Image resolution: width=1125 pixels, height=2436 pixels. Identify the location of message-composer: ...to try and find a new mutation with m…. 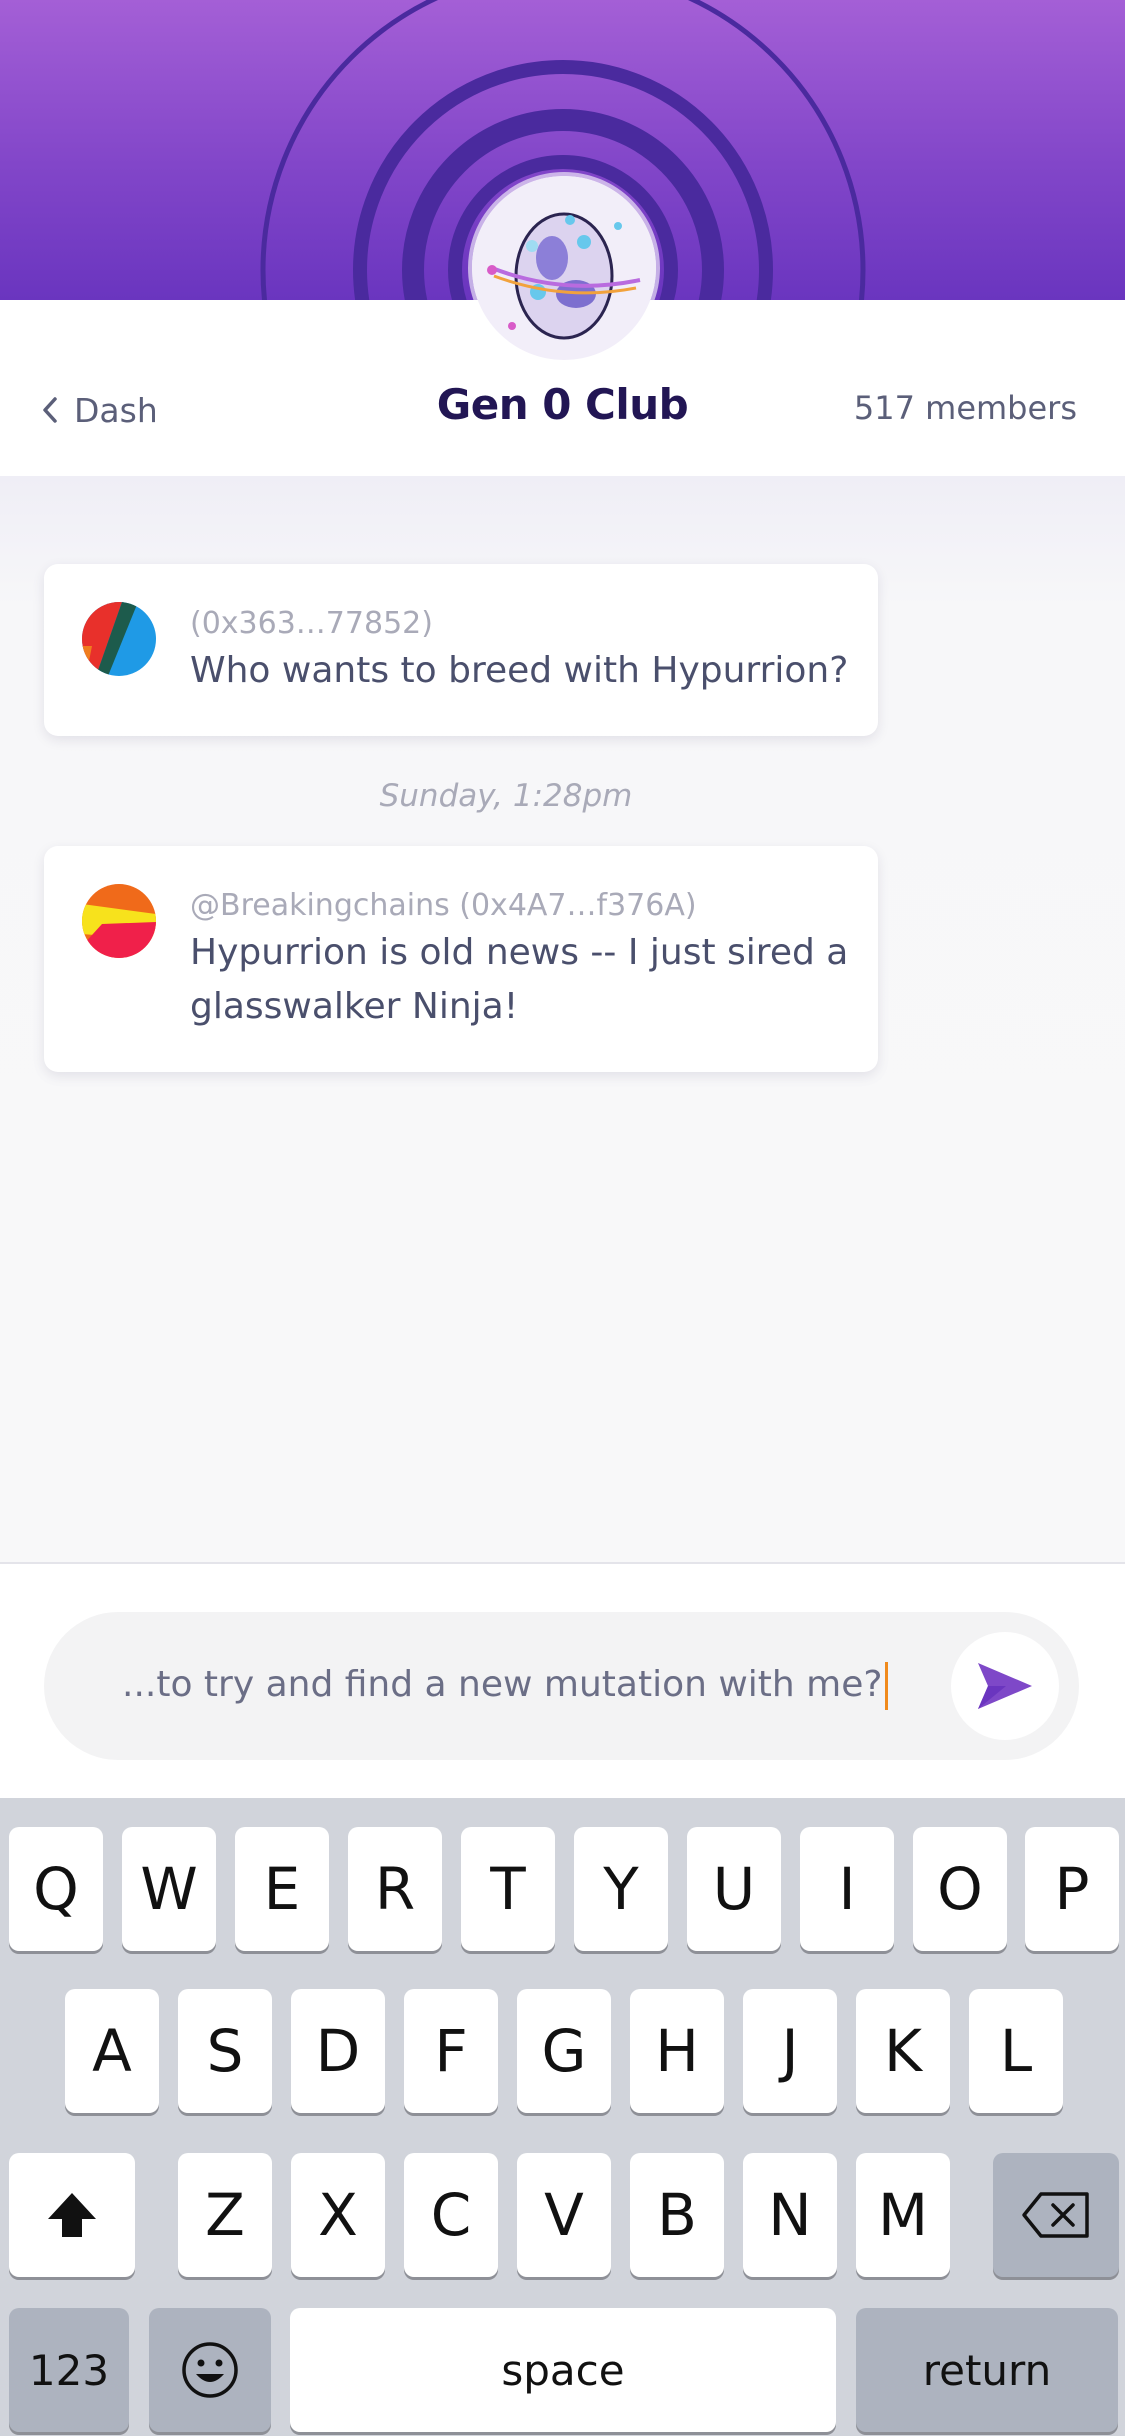
(562, 1681).